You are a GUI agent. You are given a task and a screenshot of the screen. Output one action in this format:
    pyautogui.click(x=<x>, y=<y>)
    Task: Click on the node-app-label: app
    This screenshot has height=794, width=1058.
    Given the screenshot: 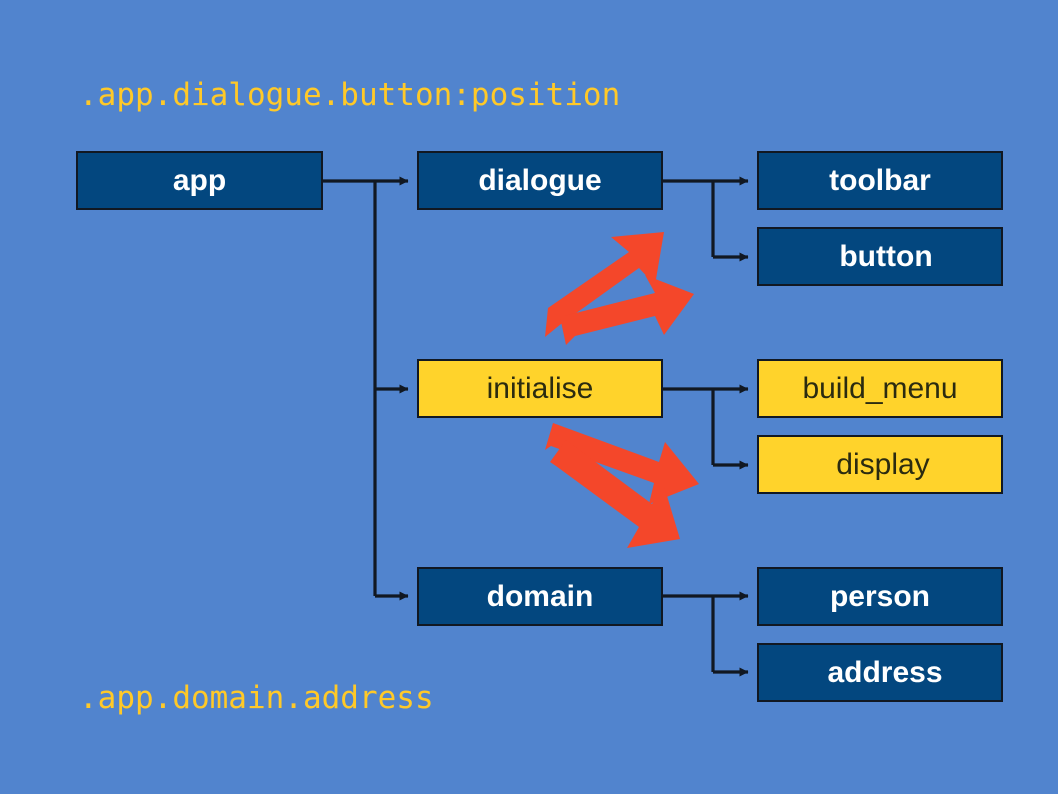 What is the action you would take?
    pyautogui.click(x=199, y=180)
    